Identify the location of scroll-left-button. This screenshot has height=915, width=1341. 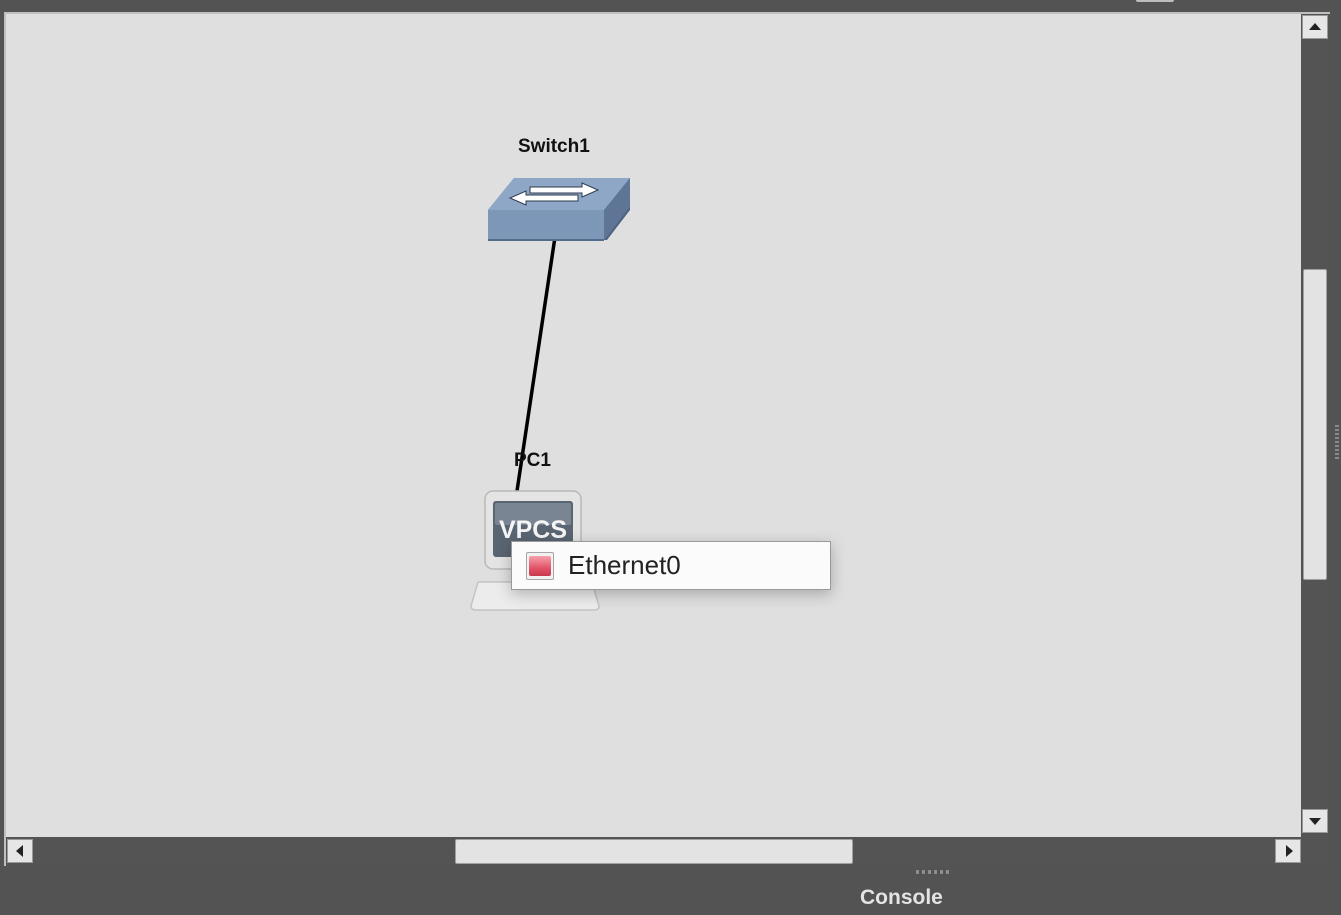
(20, 851).